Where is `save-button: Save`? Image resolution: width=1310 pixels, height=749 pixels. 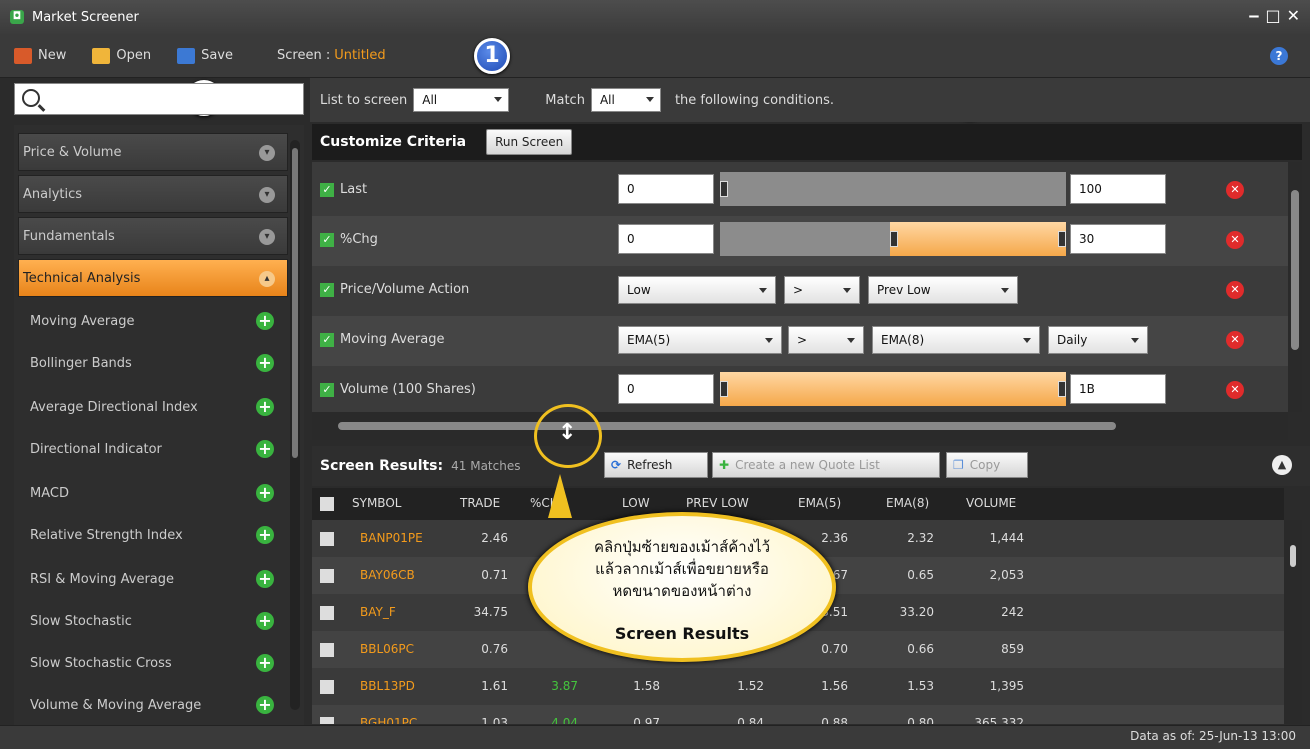
save-button: Save is located at coordinates (205, 55).